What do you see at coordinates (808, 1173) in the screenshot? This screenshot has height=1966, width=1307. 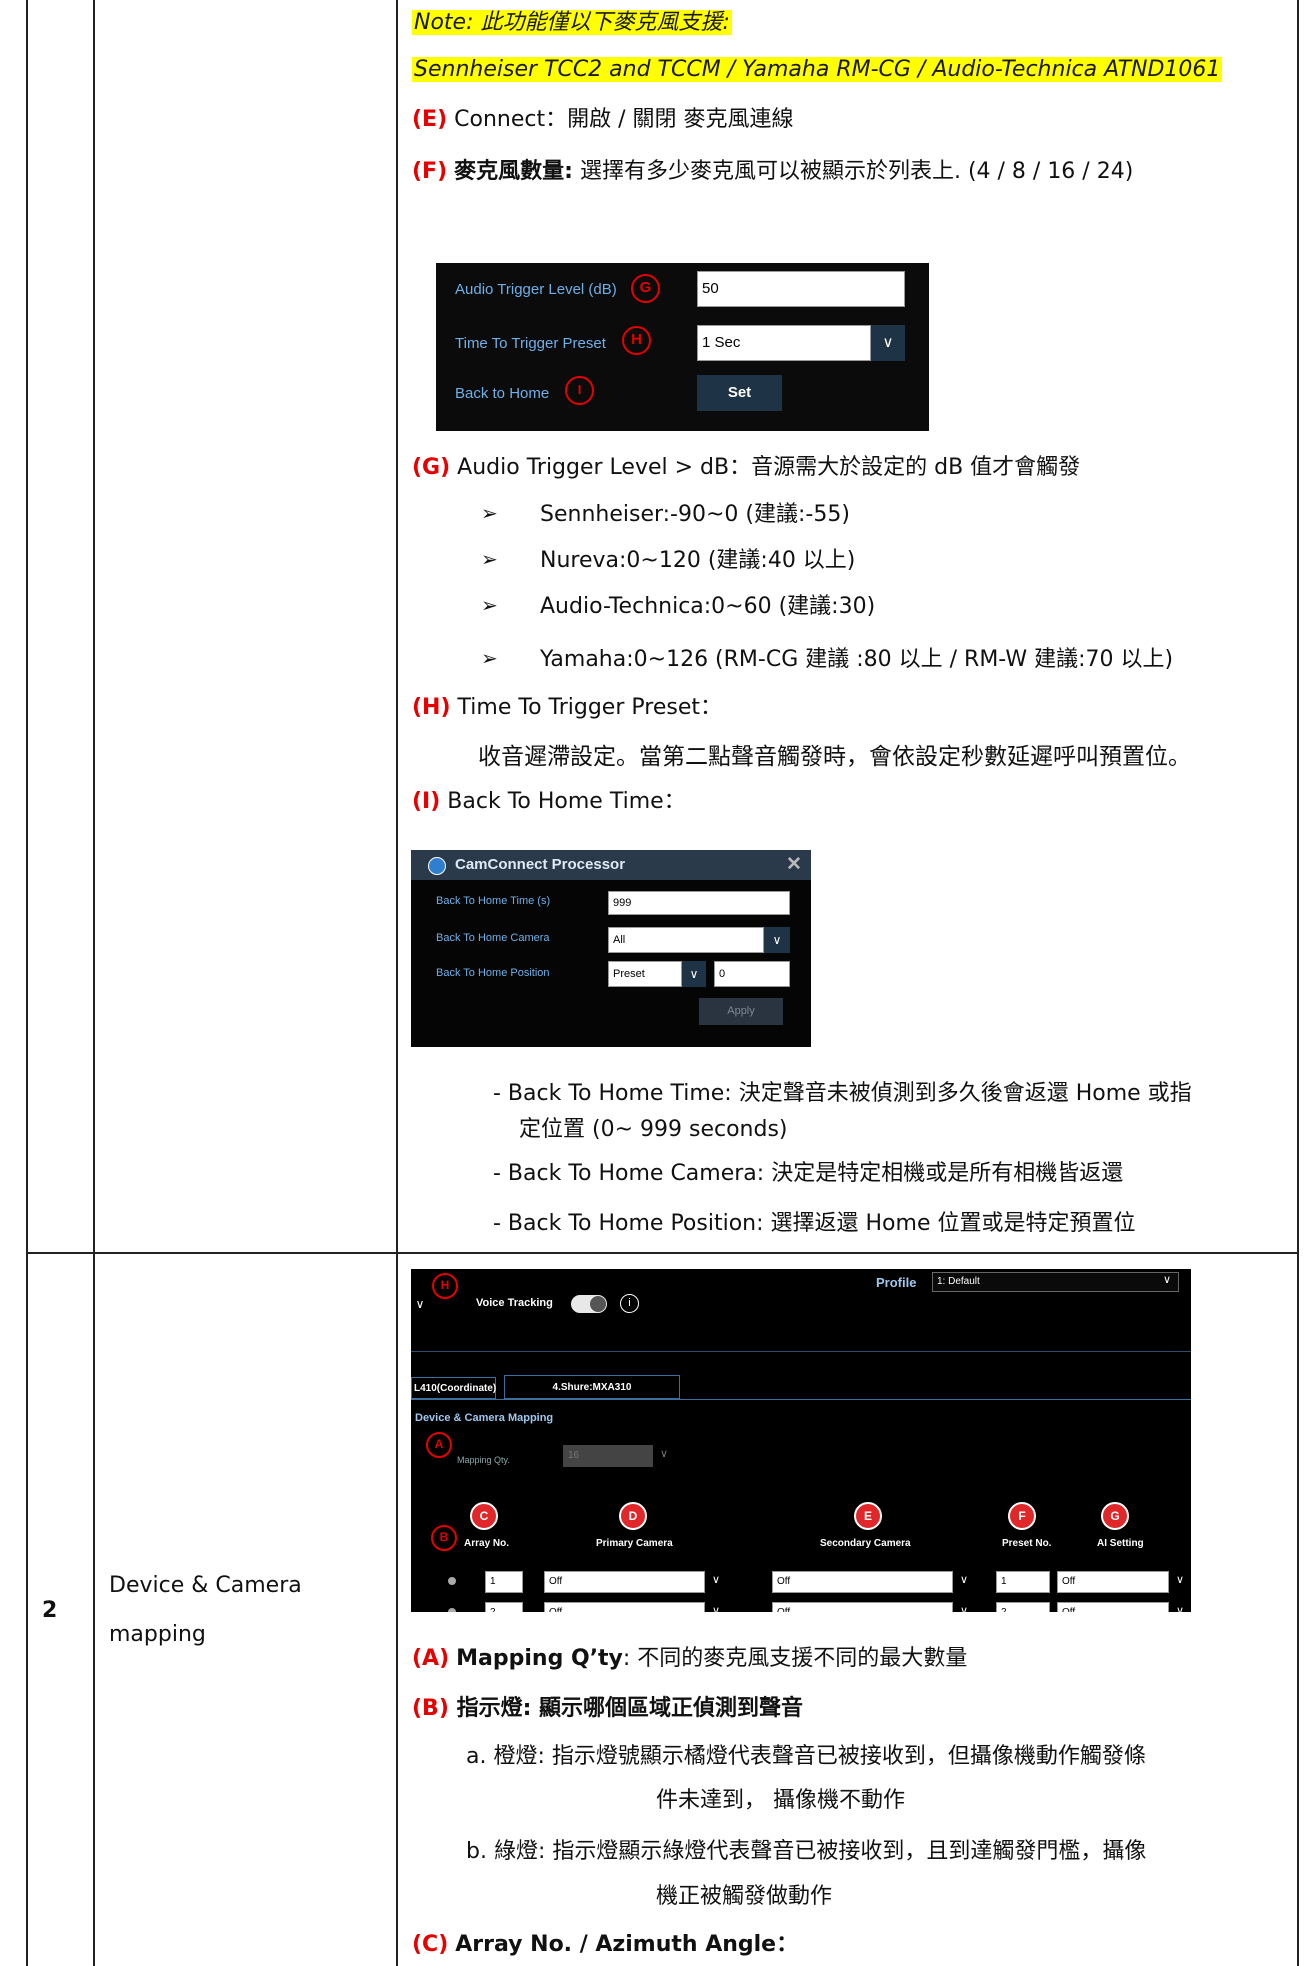 I see `bth-camera-desc: - Back To Home Camera: 決定是特定相機或是所有相機皆返還` at bounding box center [808, 1173].